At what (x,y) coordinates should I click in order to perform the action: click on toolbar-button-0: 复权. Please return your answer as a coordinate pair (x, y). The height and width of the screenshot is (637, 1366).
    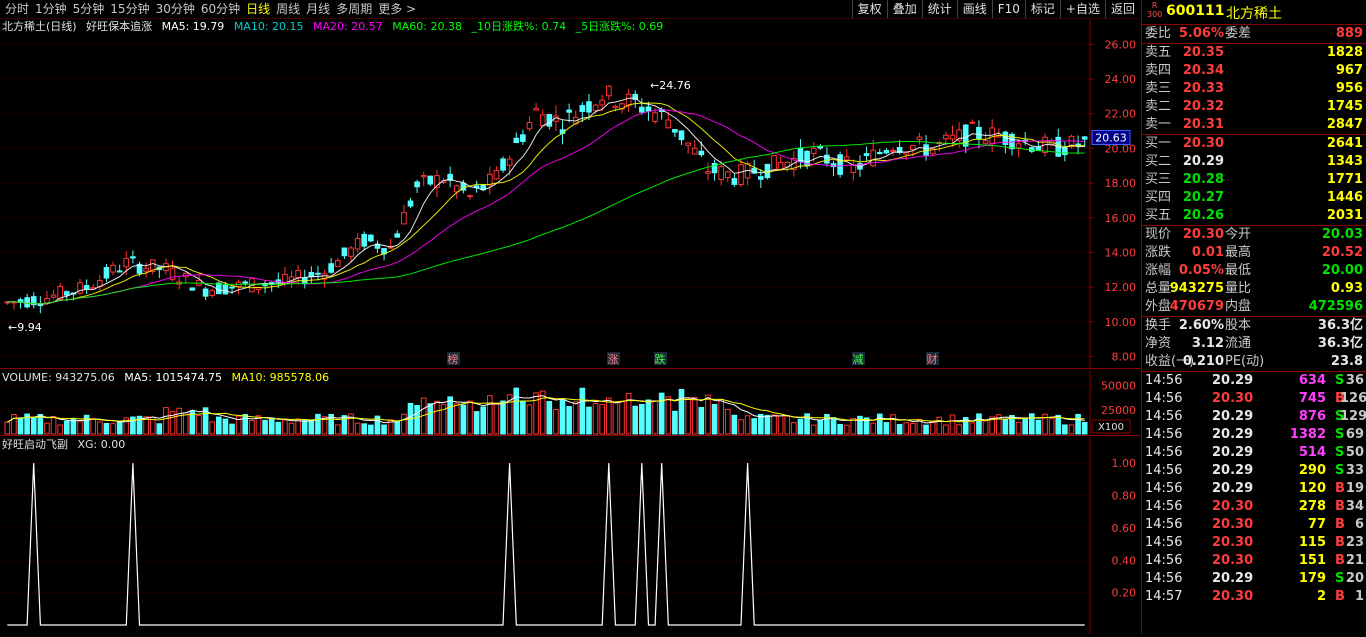
    Looking at the image, I should click on (869, 9).